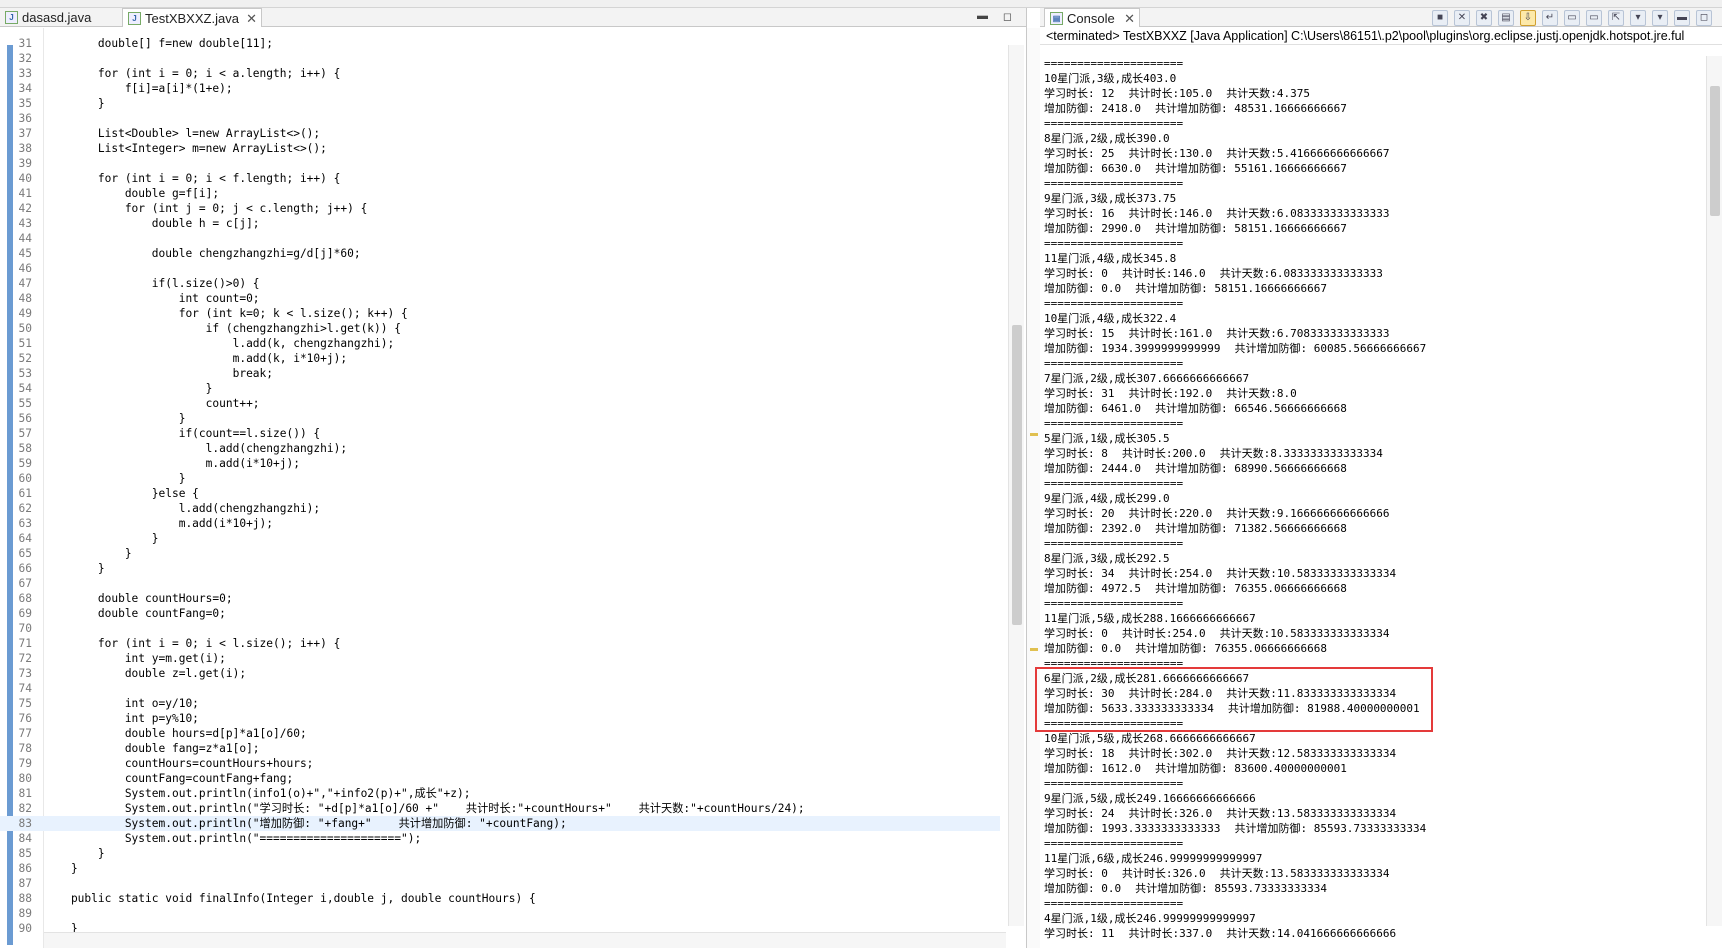 Image resolution: width=1722 pixels, height=948 pixels. Describe the element at coordinates (500, 343) in the screenshot. I see `code-line: 51 l.add(k, chengzhangzhi);` at that location.